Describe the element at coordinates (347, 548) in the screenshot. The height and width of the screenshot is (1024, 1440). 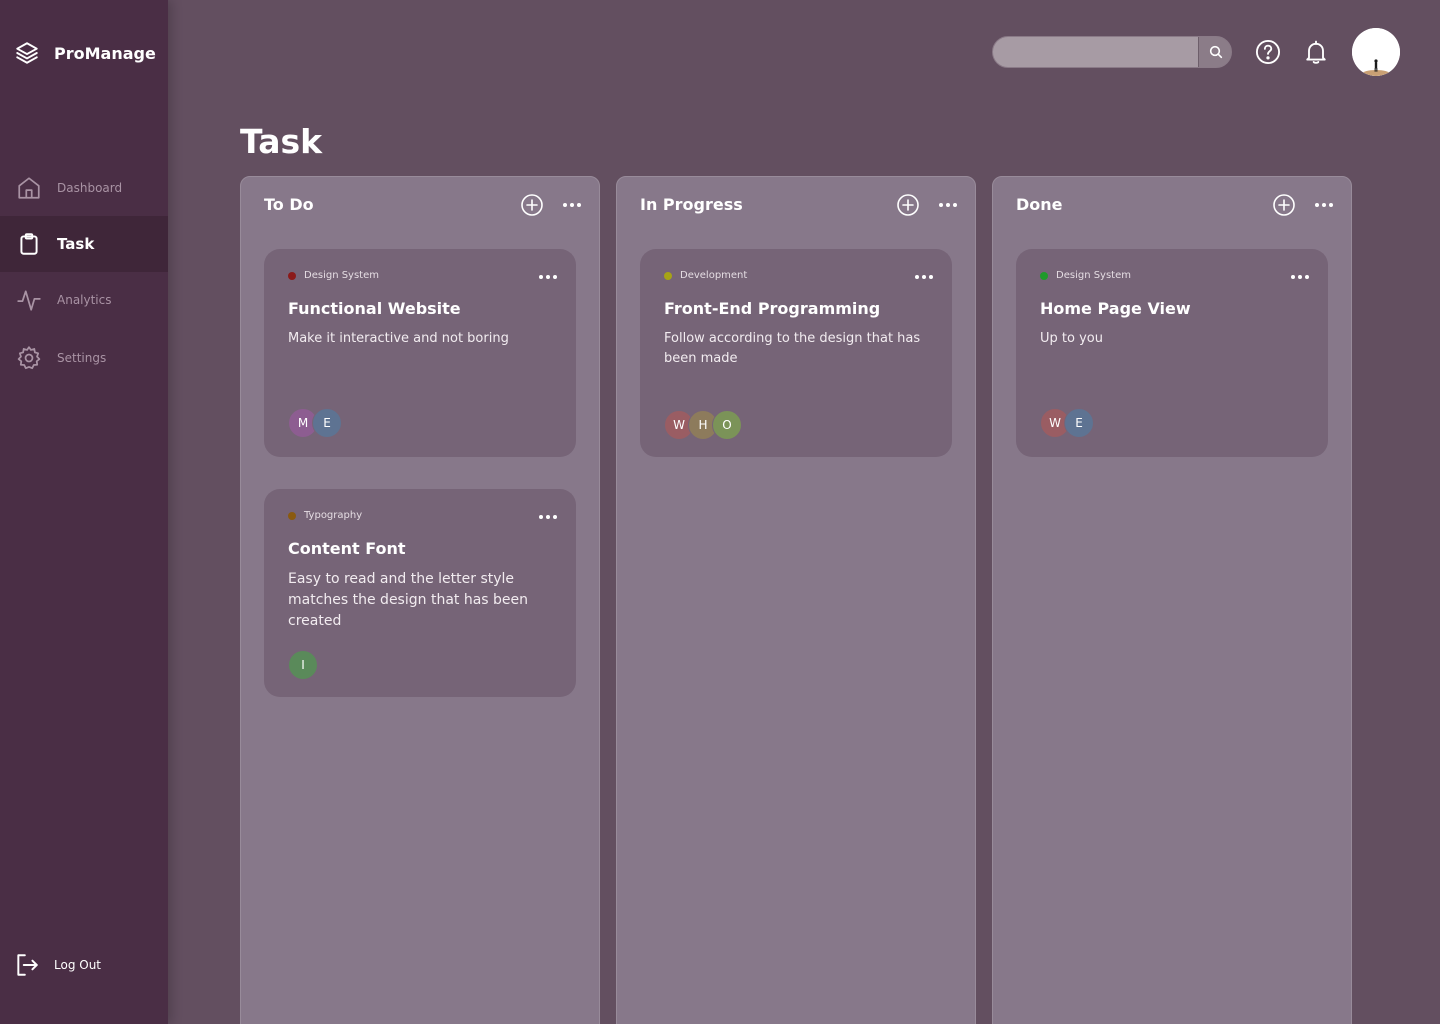
I see `card-title: Content Font` at that location.